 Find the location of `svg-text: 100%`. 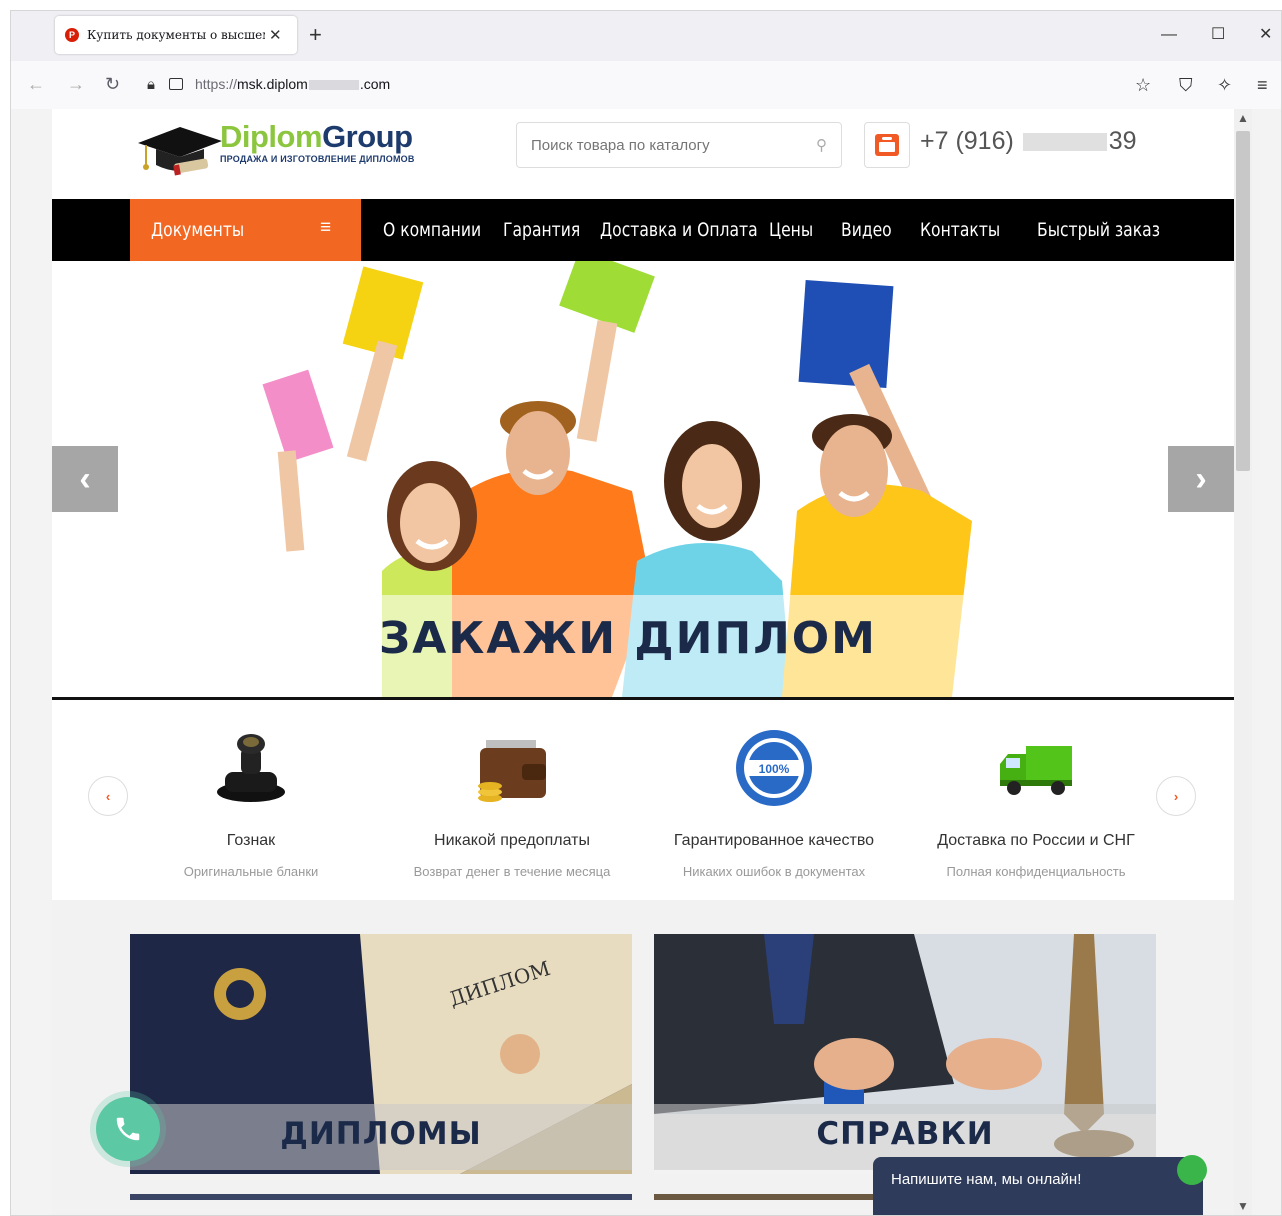

svg-text: 100% is located at coordinates (774, 769).